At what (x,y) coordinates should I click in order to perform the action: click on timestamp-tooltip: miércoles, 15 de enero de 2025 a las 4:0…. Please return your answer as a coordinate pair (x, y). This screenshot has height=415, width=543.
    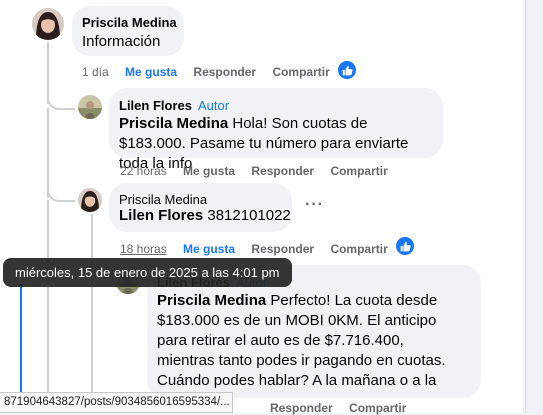
    Looking at the image, I should click on (147, 272).